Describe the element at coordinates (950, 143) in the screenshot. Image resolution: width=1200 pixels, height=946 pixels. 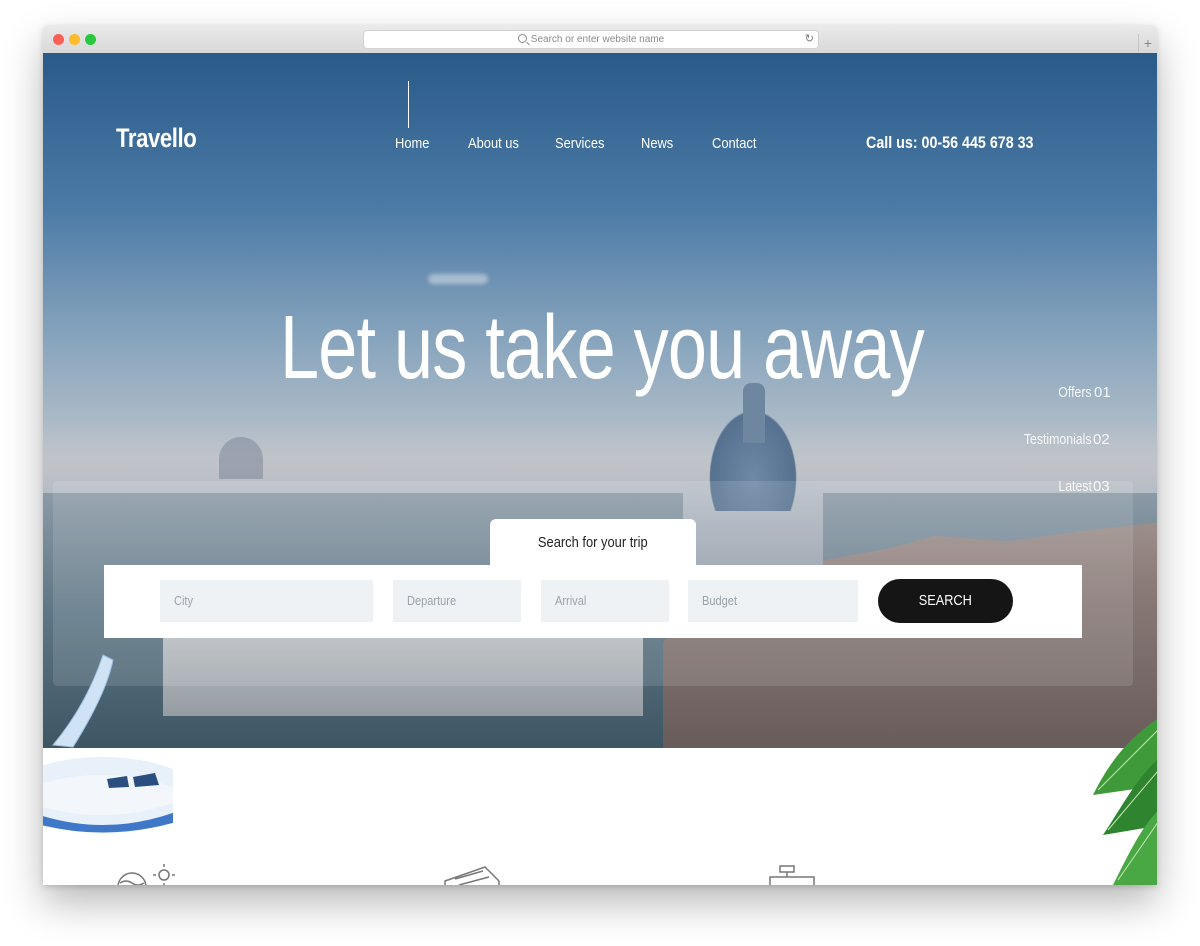
I see `phone-number: Call us: 00-56 445 678 33` at that location.